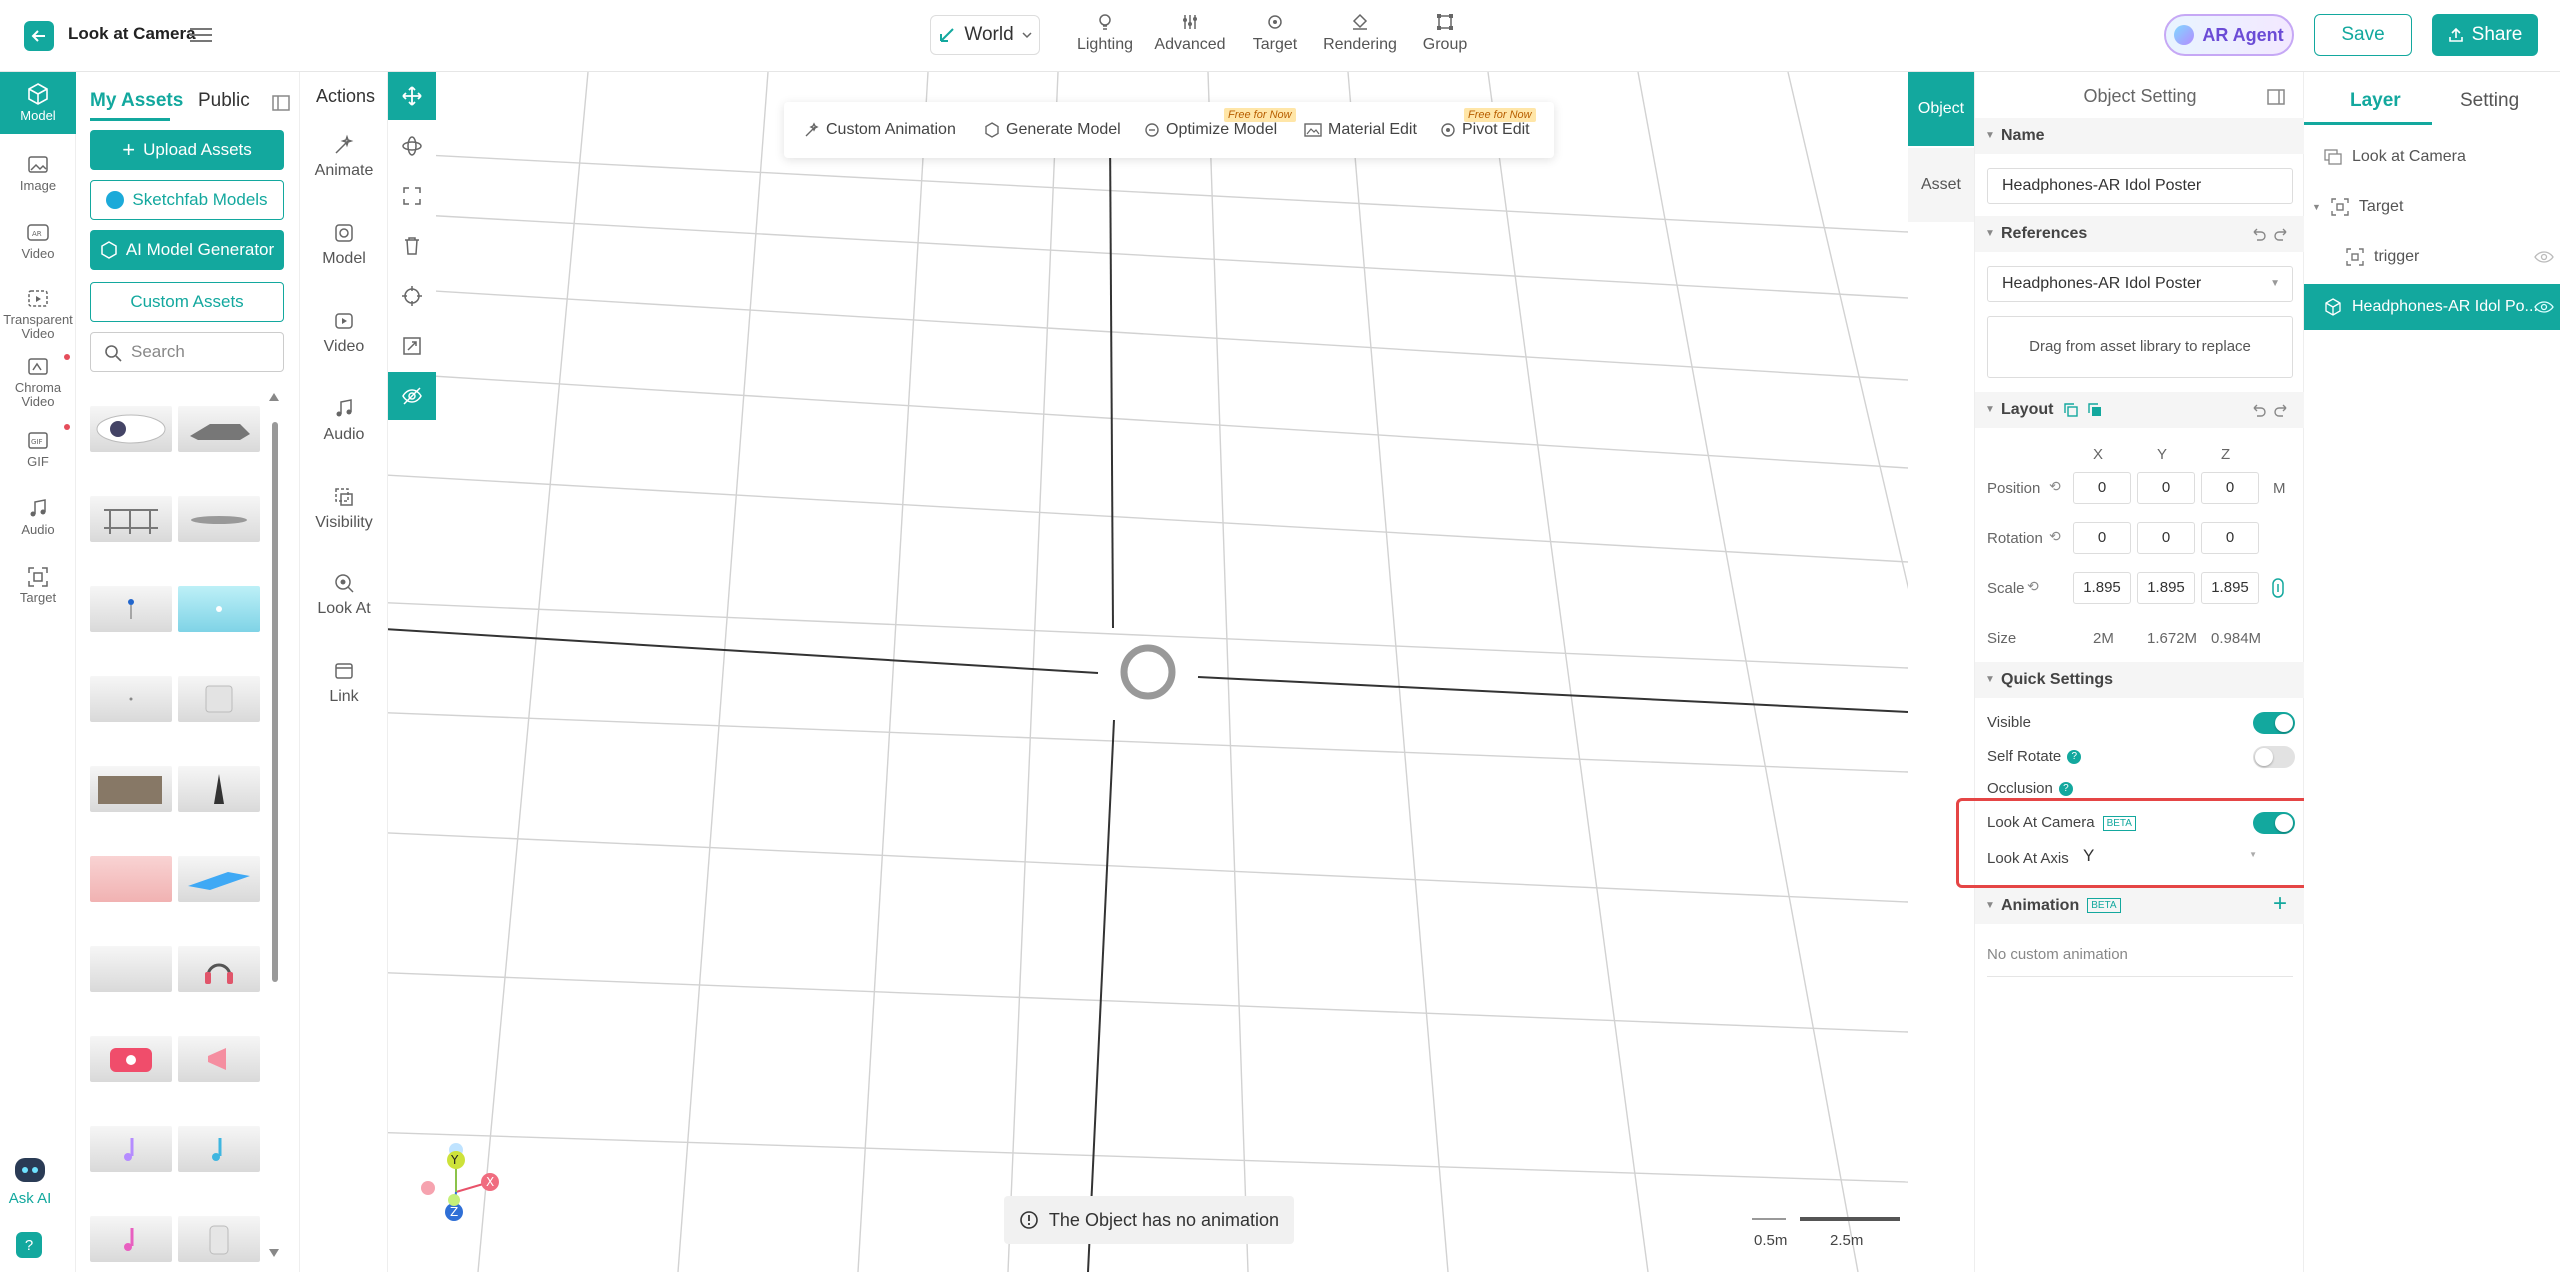  I want to click on rail-item-image: Image, so click(38, 173).